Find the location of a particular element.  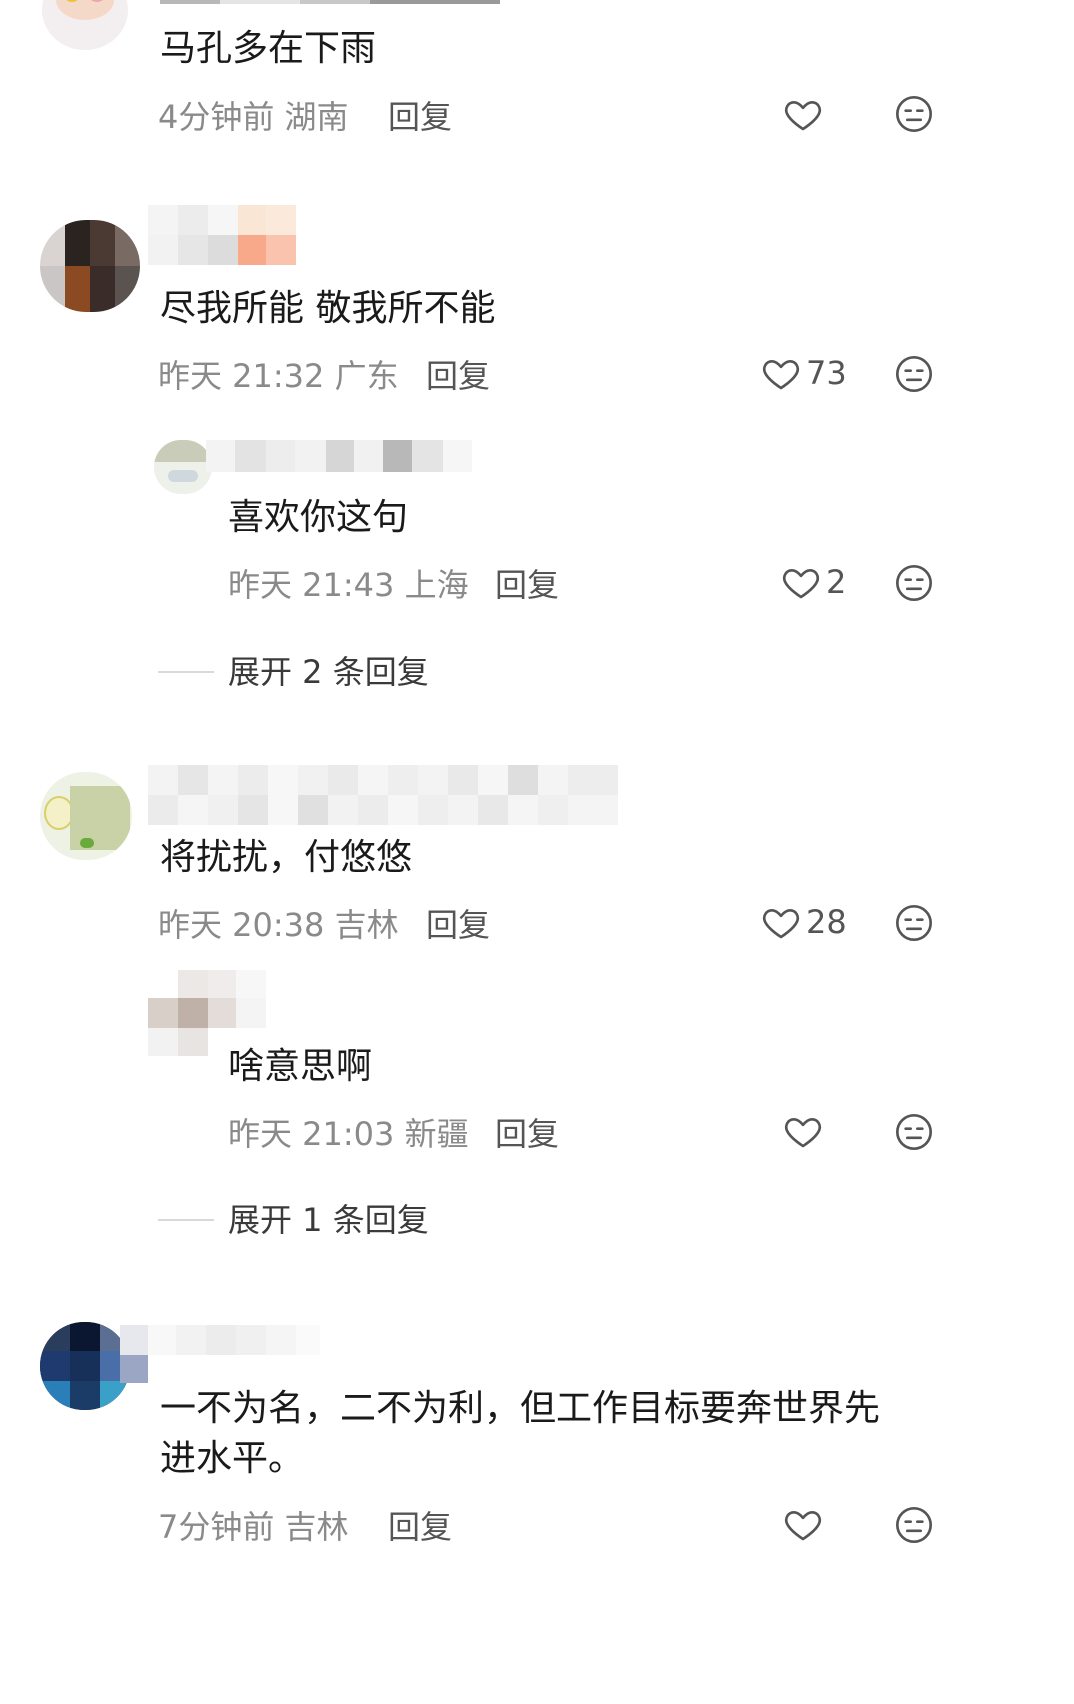

expand-replies-label: 展开 2 条回复 is located at coordinates (328, 672).